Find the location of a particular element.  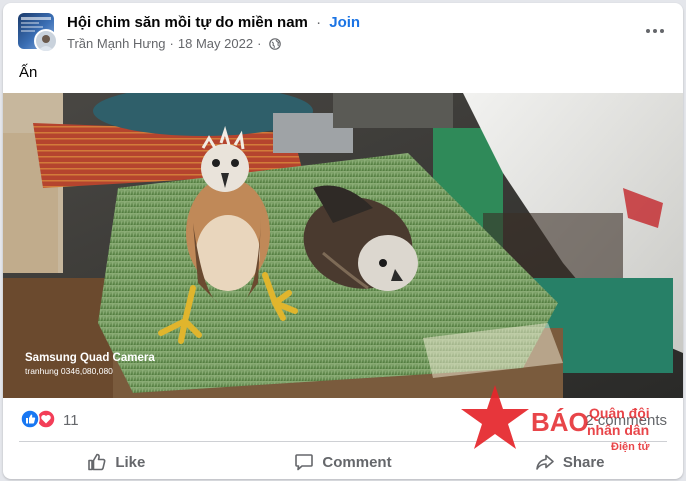

comment-label: Comment is located at coordinates (357, 462).